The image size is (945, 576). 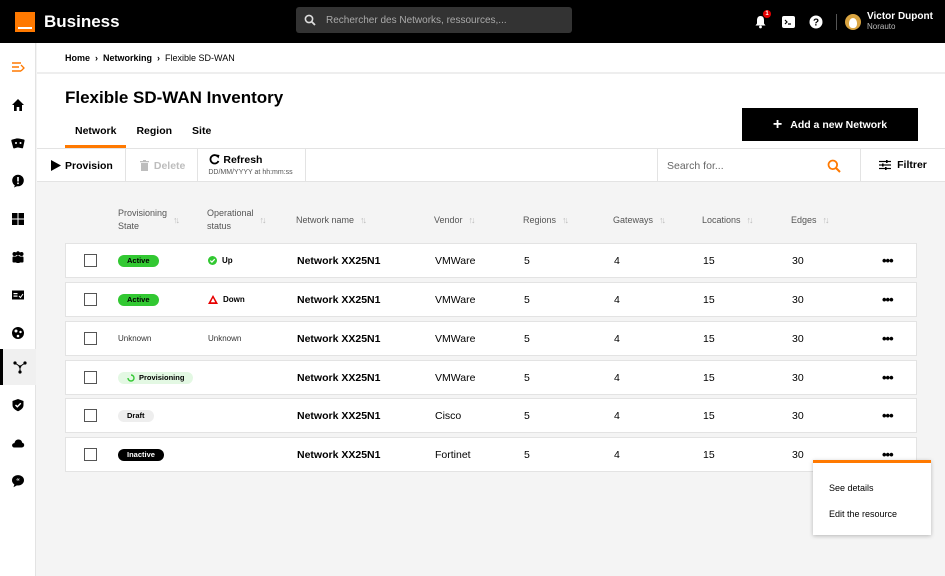 I want to click on warning-icon, so click(x=213, y=299).